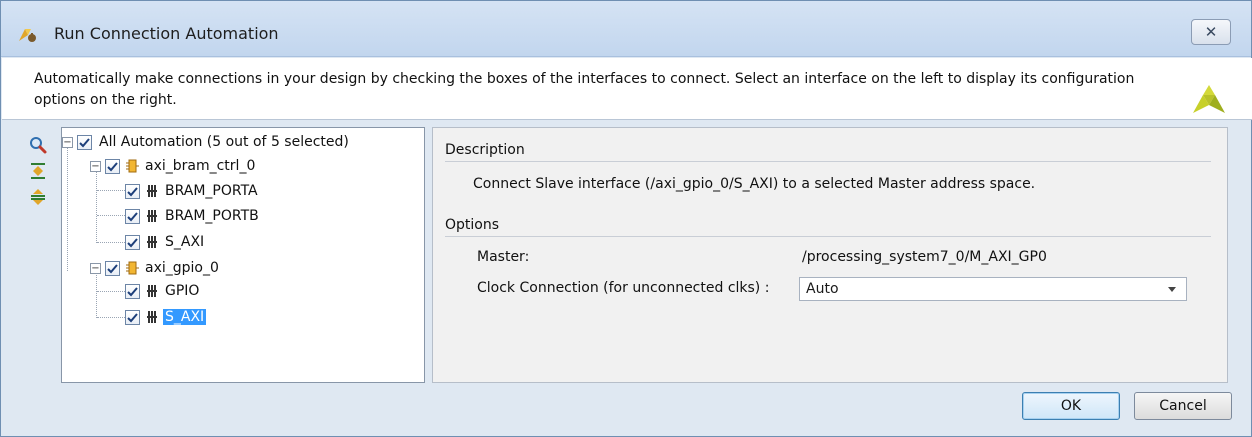 Image resolution: width=1252 pixels, height=437 pixels. Describe the element at coordinates (1209, 99) in the screenshot. I see `xilinx-logo` at that location.